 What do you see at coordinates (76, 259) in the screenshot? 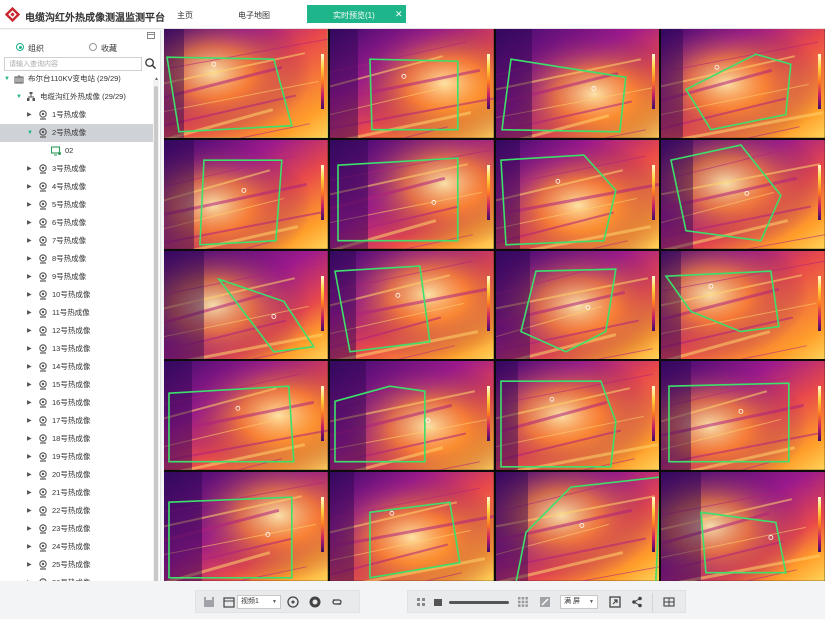
I see `tree-camera-8: ▶ 8号热成像` at bounding box center [76, 259].